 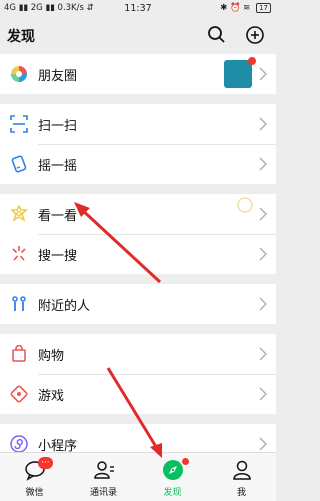 I want to click on shopping-bag-icon, so click(x=19, y=353).